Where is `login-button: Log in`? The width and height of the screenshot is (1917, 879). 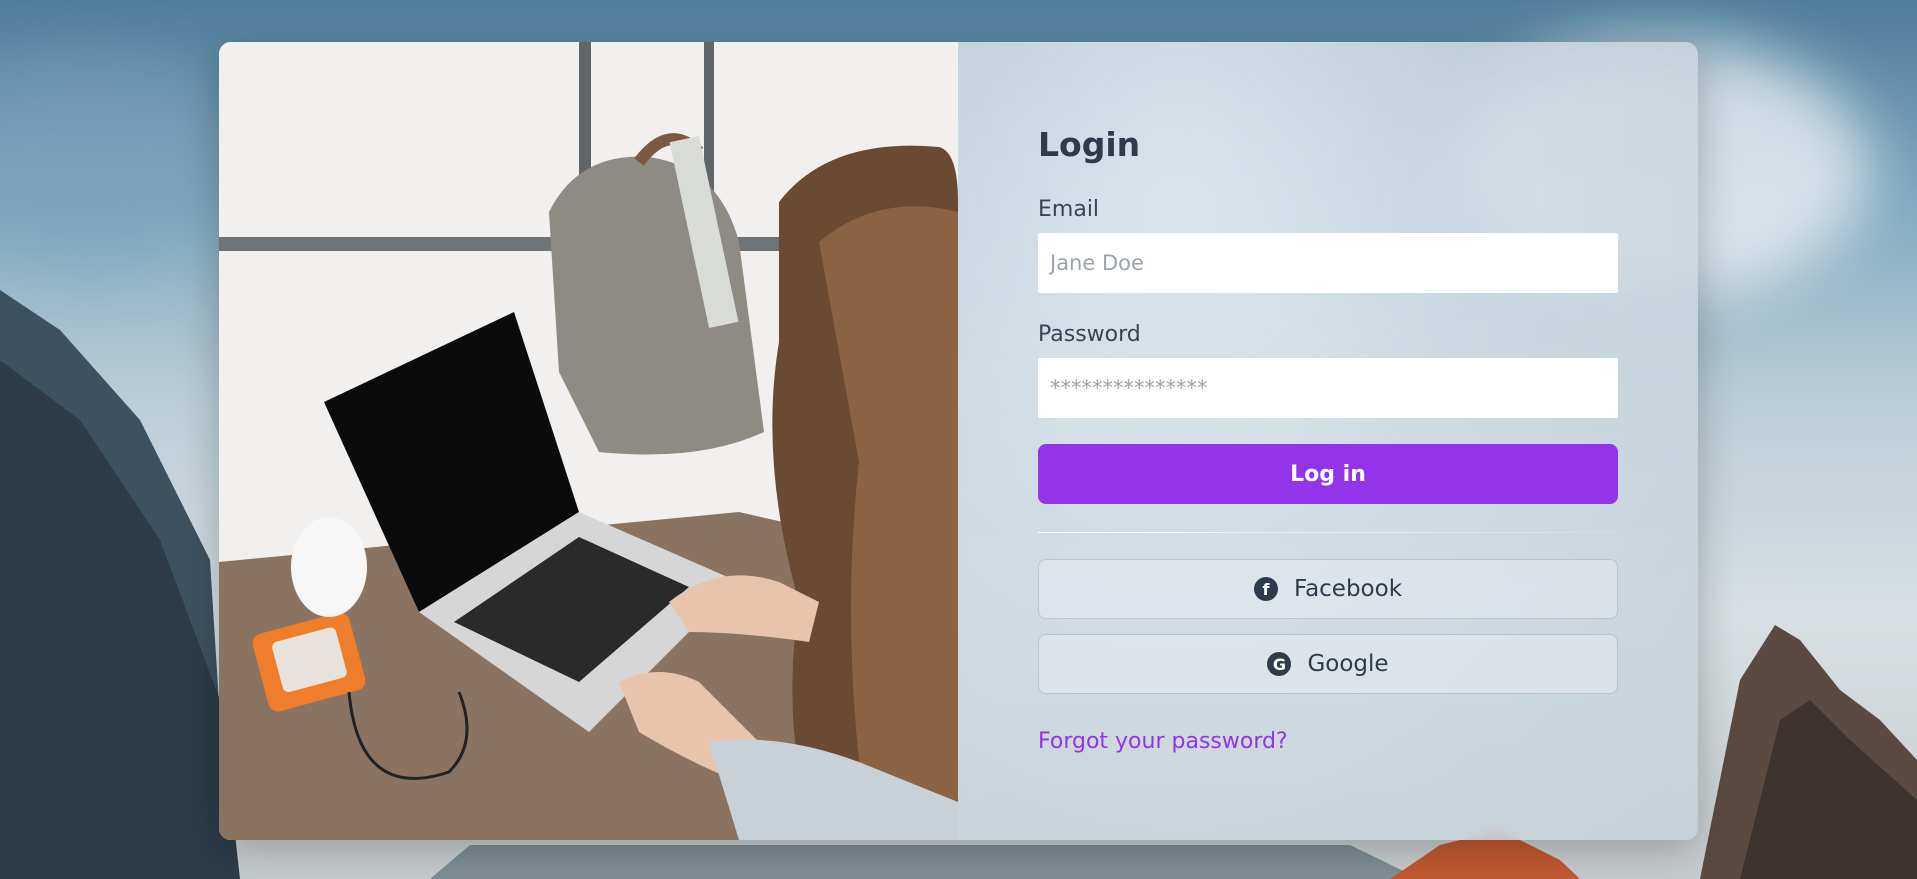 login-button: Log in is located at coordinates (1328, 474).